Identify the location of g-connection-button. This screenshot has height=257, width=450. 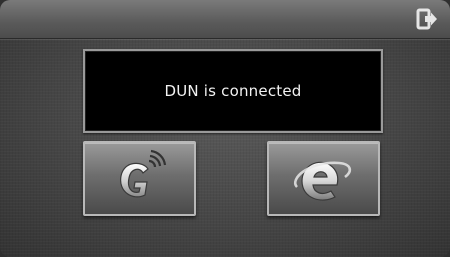
(139, 178).